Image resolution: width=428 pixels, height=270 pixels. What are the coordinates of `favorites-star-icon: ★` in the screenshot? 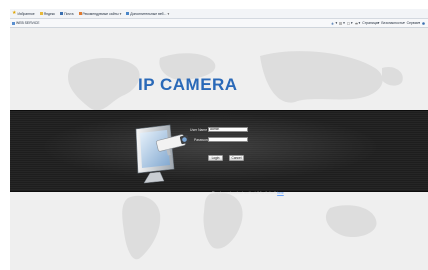 It's located at (14, 13).